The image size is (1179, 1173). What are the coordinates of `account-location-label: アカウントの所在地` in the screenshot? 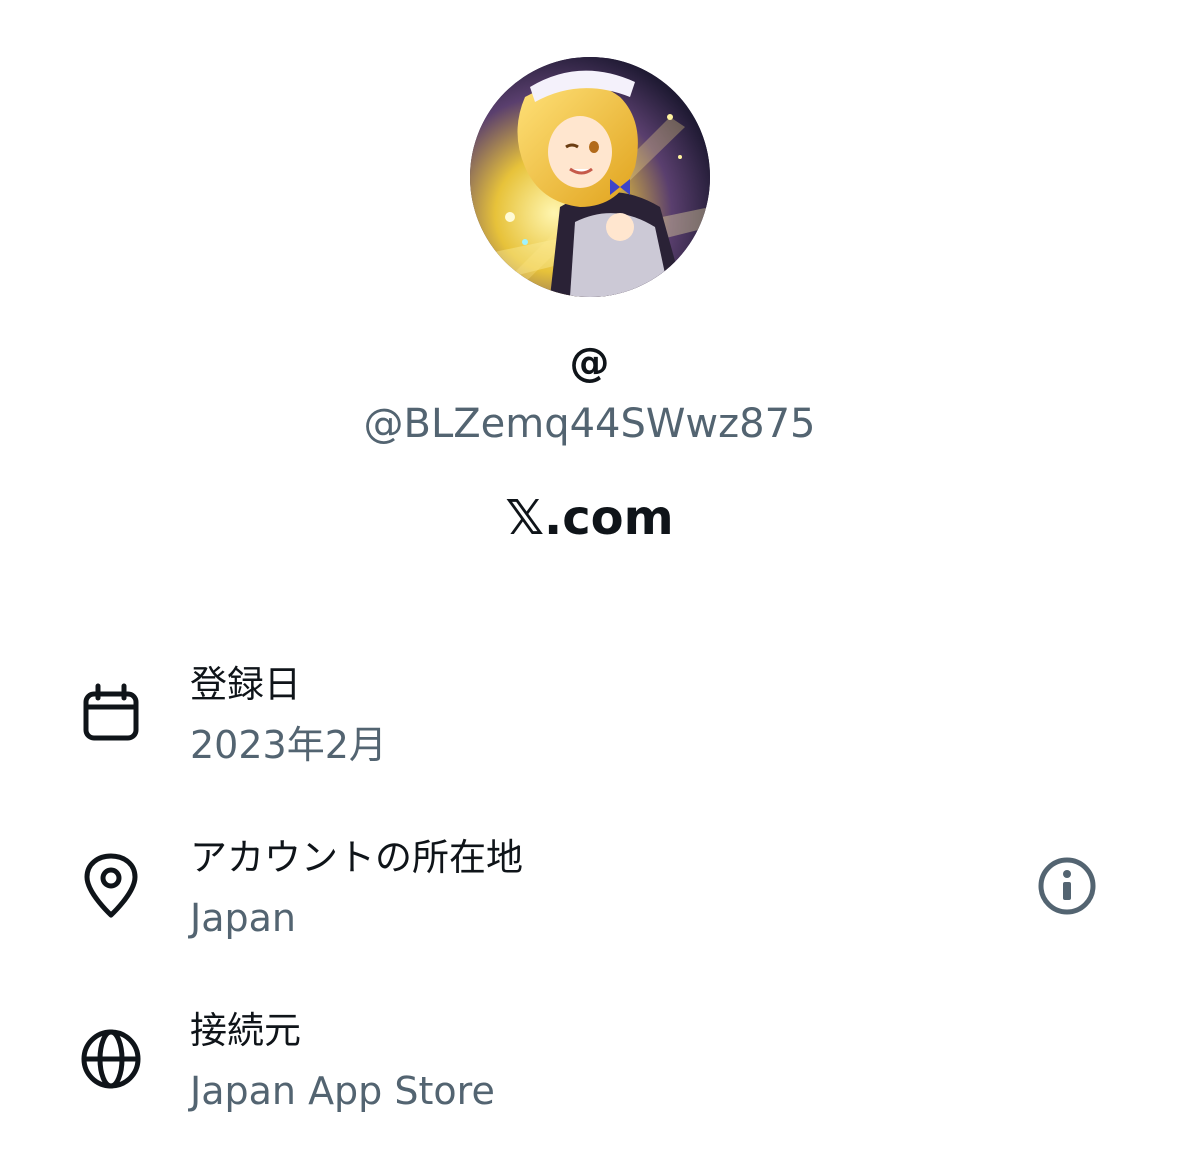 It's located at (356, 857).